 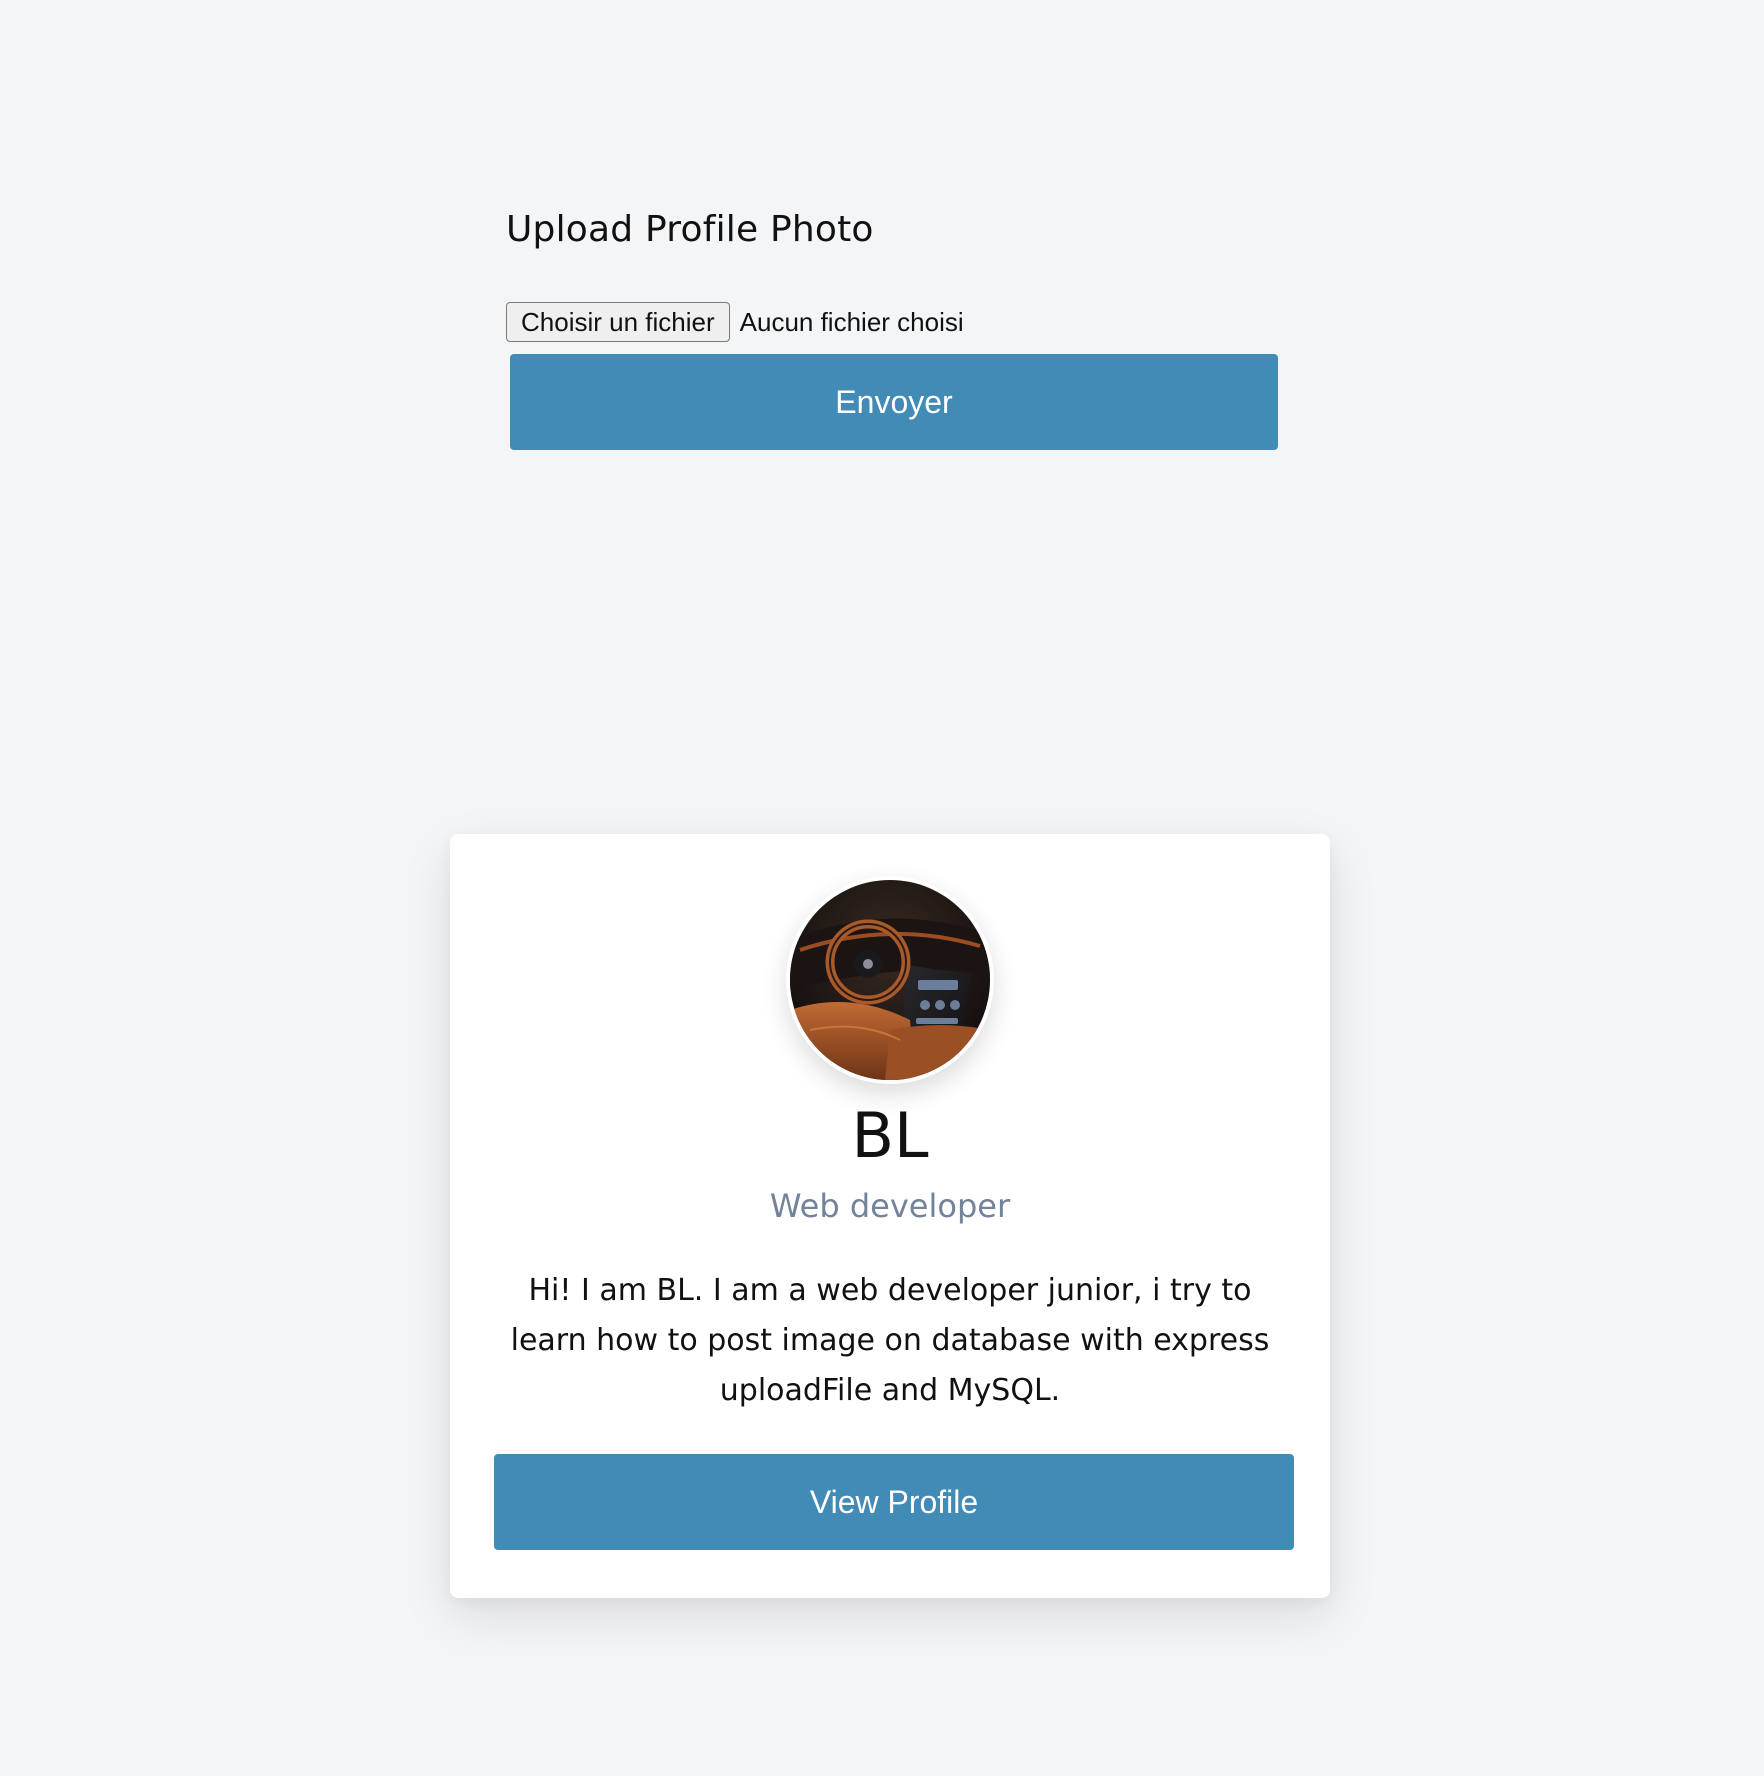 I want to click on avatar, so click(x=890, y=980).